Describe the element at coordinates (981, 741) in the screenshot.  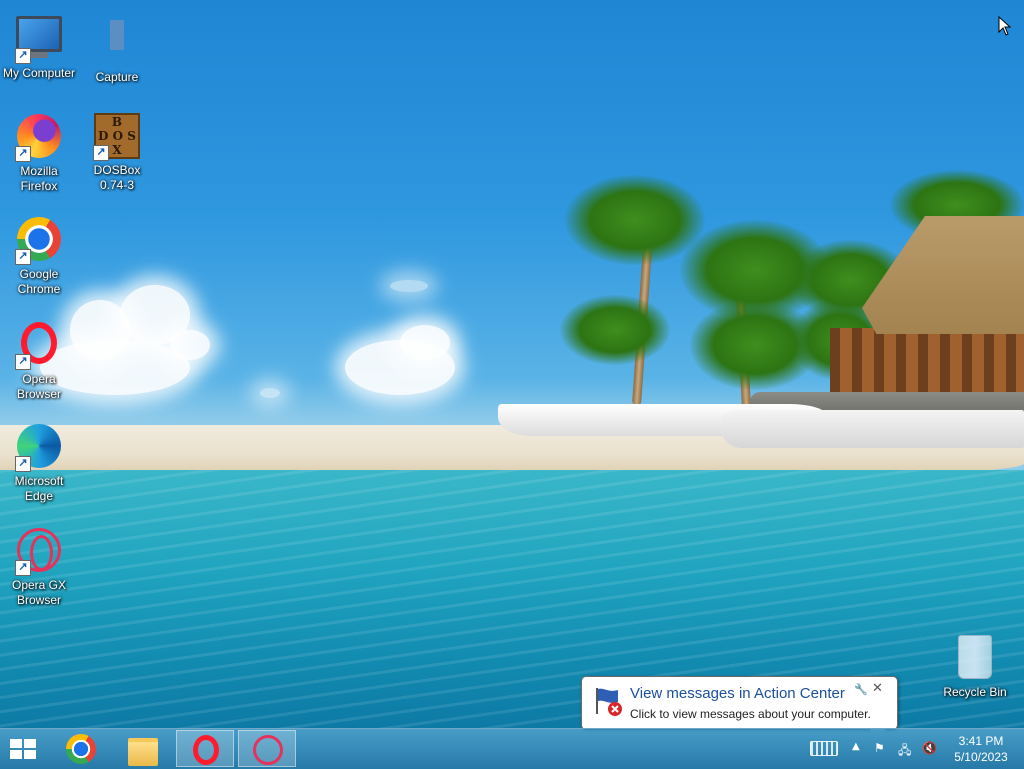
I see `clock-time: 3:41 PM` at that location.